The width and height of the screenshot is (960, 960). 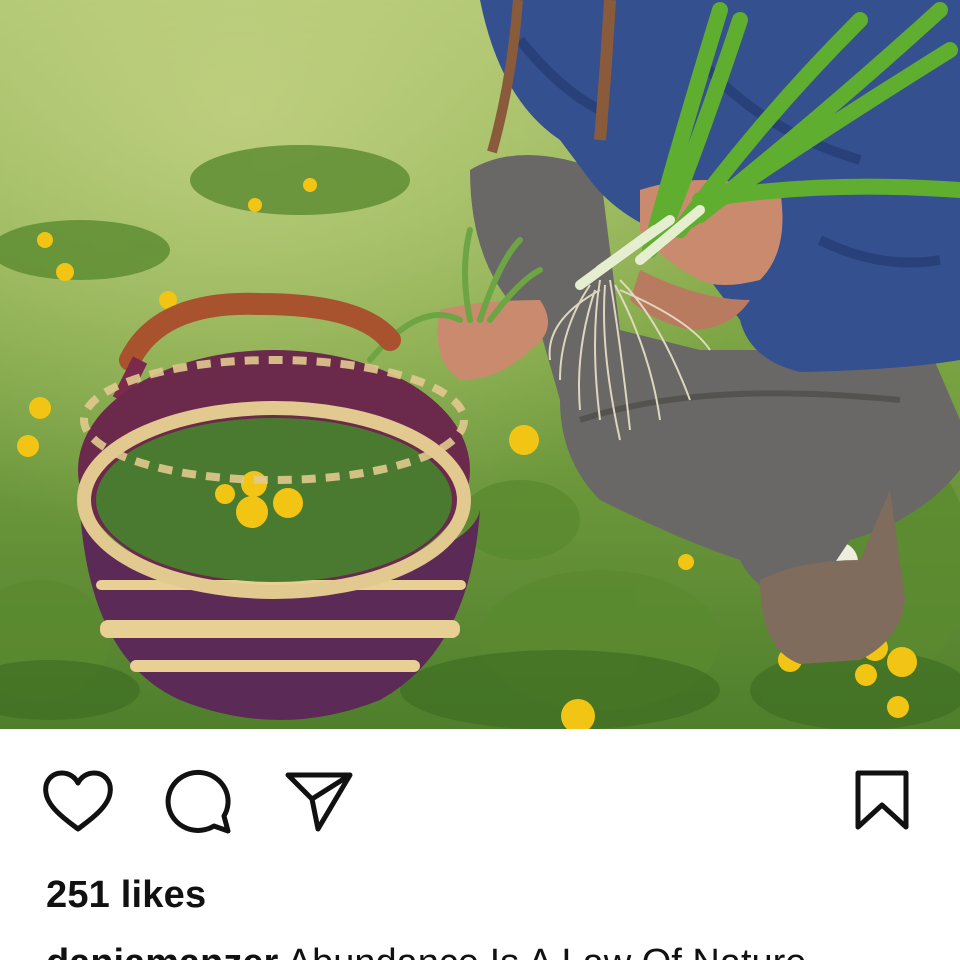 I want to click on post-action-bar, so click(x=480, y=799).